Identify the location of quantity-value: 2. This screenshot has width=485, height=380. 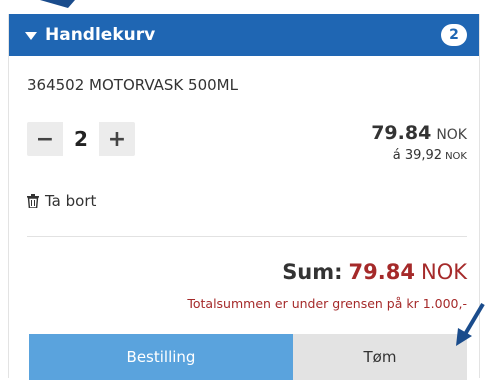
(81, 139).